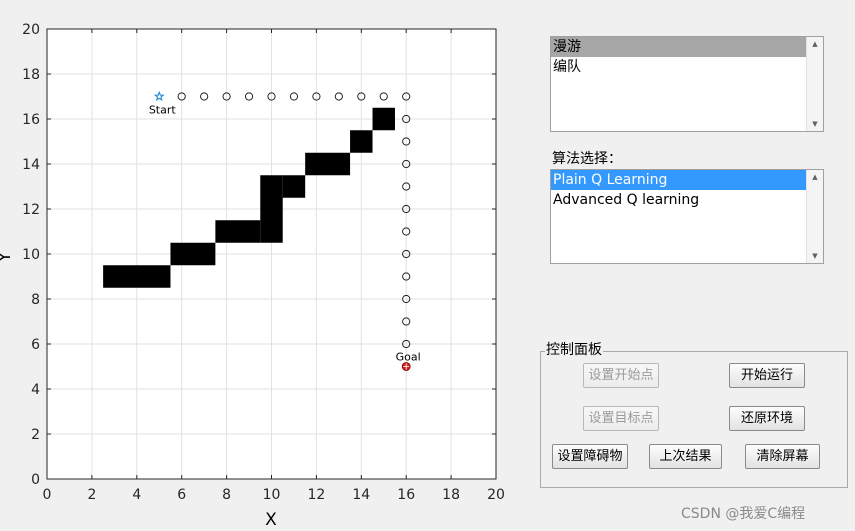 The width and height of the screenshot is (855, 531). Describe the element at coordinates (35, 480) in the screenshot. I see `y-tick-label: 0` at that location.